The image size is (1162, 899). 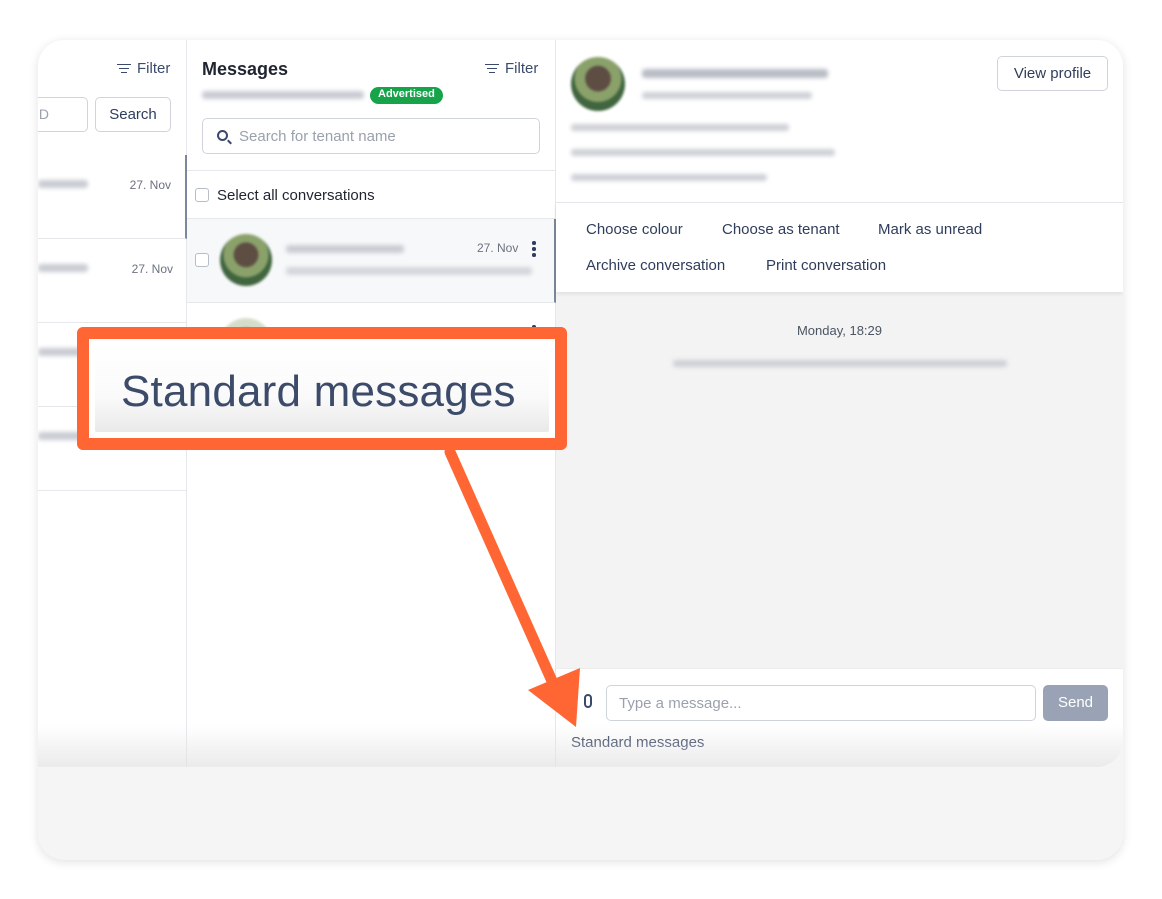 What do you see at coordinates (534, 249) in the screenshot?
I see `more-options-icon` at bounding box center [534, 249].